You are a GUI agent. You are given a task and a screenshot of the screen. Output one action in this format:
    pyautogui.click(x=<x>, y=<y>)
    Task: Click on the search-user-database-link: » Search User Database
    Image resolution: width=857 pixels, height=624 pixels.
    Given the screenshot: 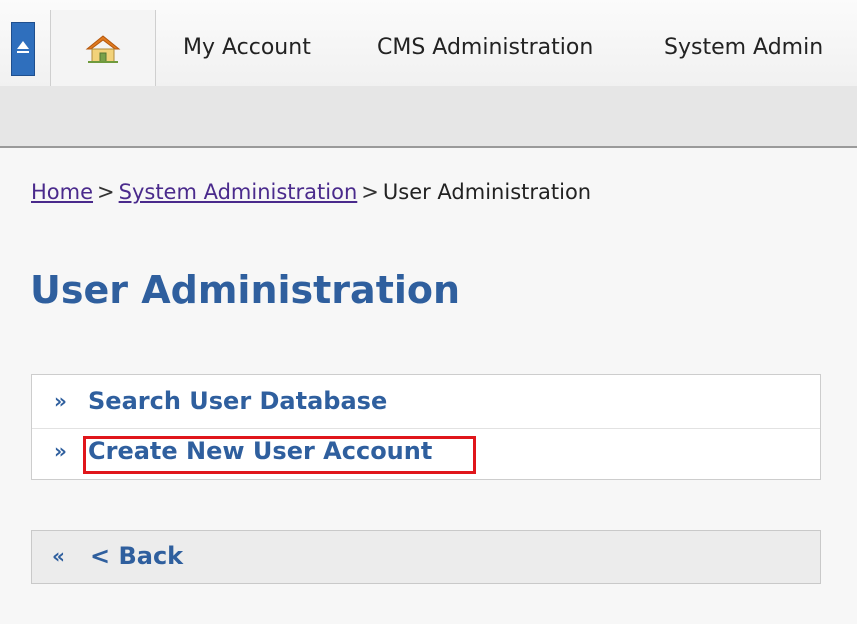 What is the action you would take?
    pyautogui.click(x=426, y=403)
    